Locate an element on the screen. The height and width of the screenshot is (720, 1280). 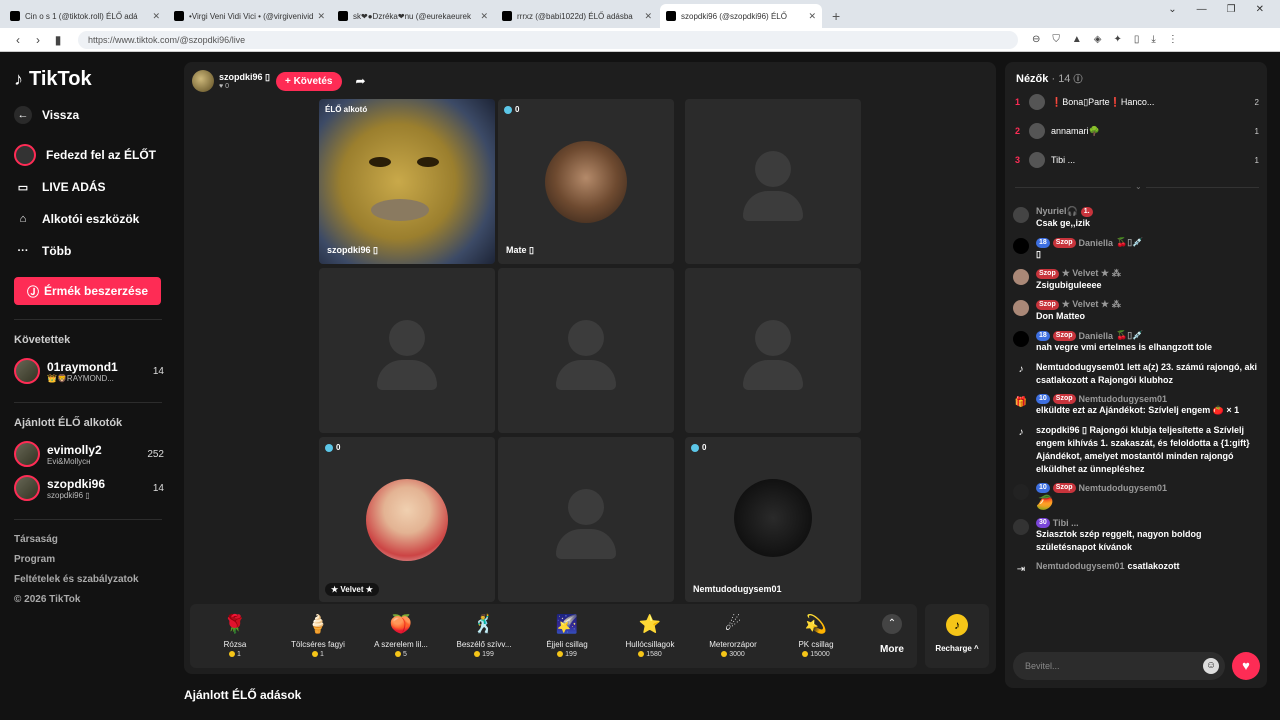
url-field: https://www.tiktok.com/@szopdki96/live is located at coordinates (548, 39).